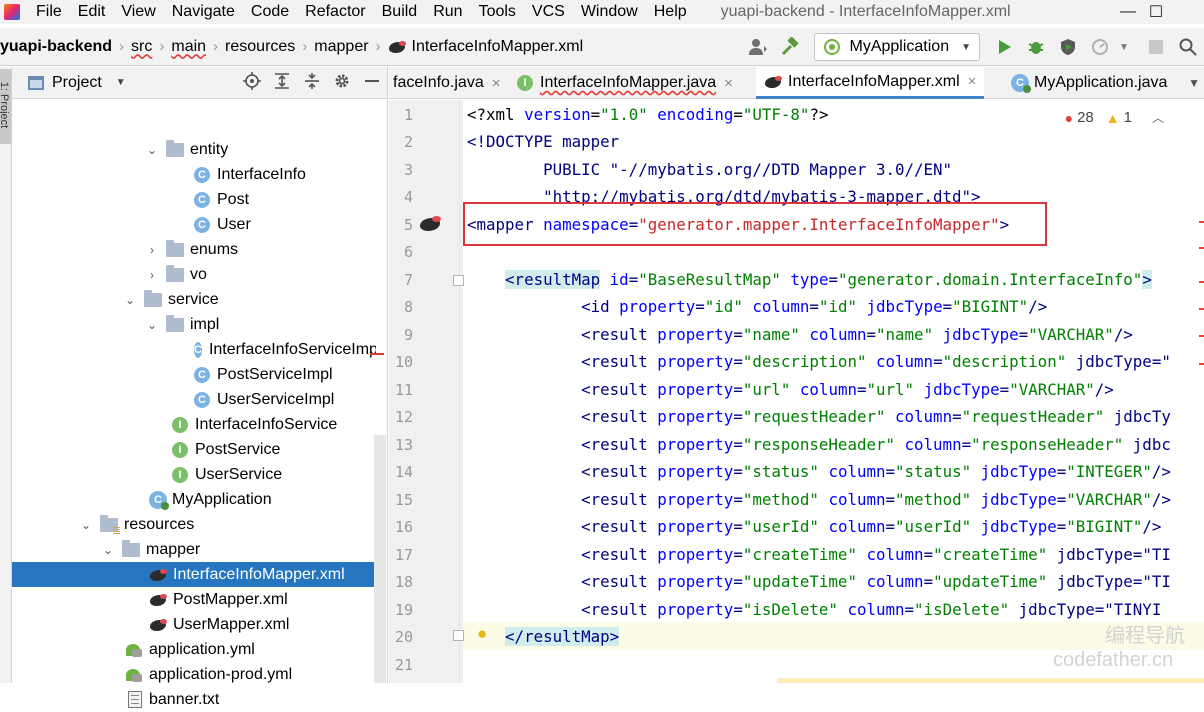 The image size is (1204, 712). What do you see at coordinates (1188, 47) in the screenshot?
I see `search-icon` at bounding box center [1188, 47].